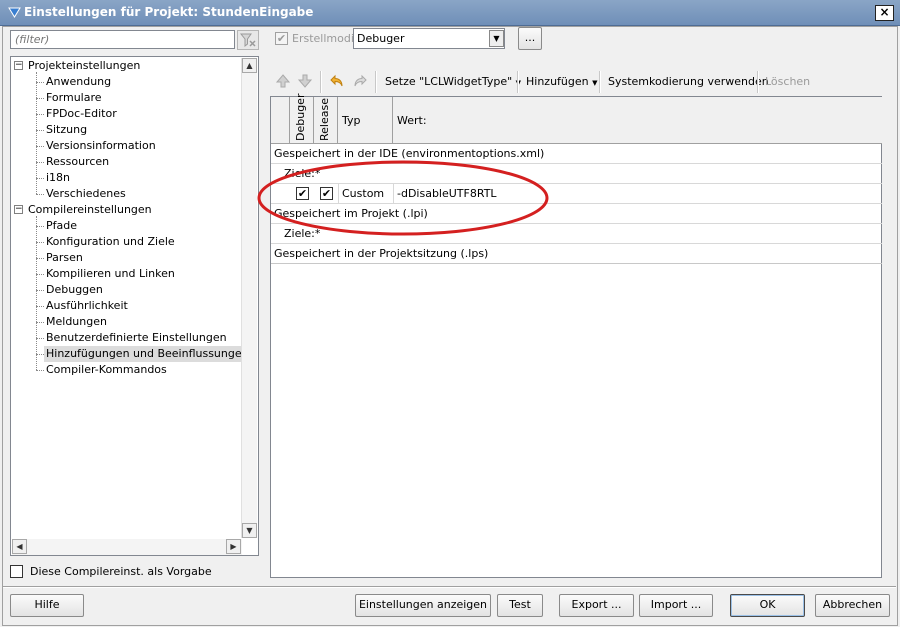 The height and width of the screenshot is (627, 900). I want to click on move-up-icon, so click(283, 81).